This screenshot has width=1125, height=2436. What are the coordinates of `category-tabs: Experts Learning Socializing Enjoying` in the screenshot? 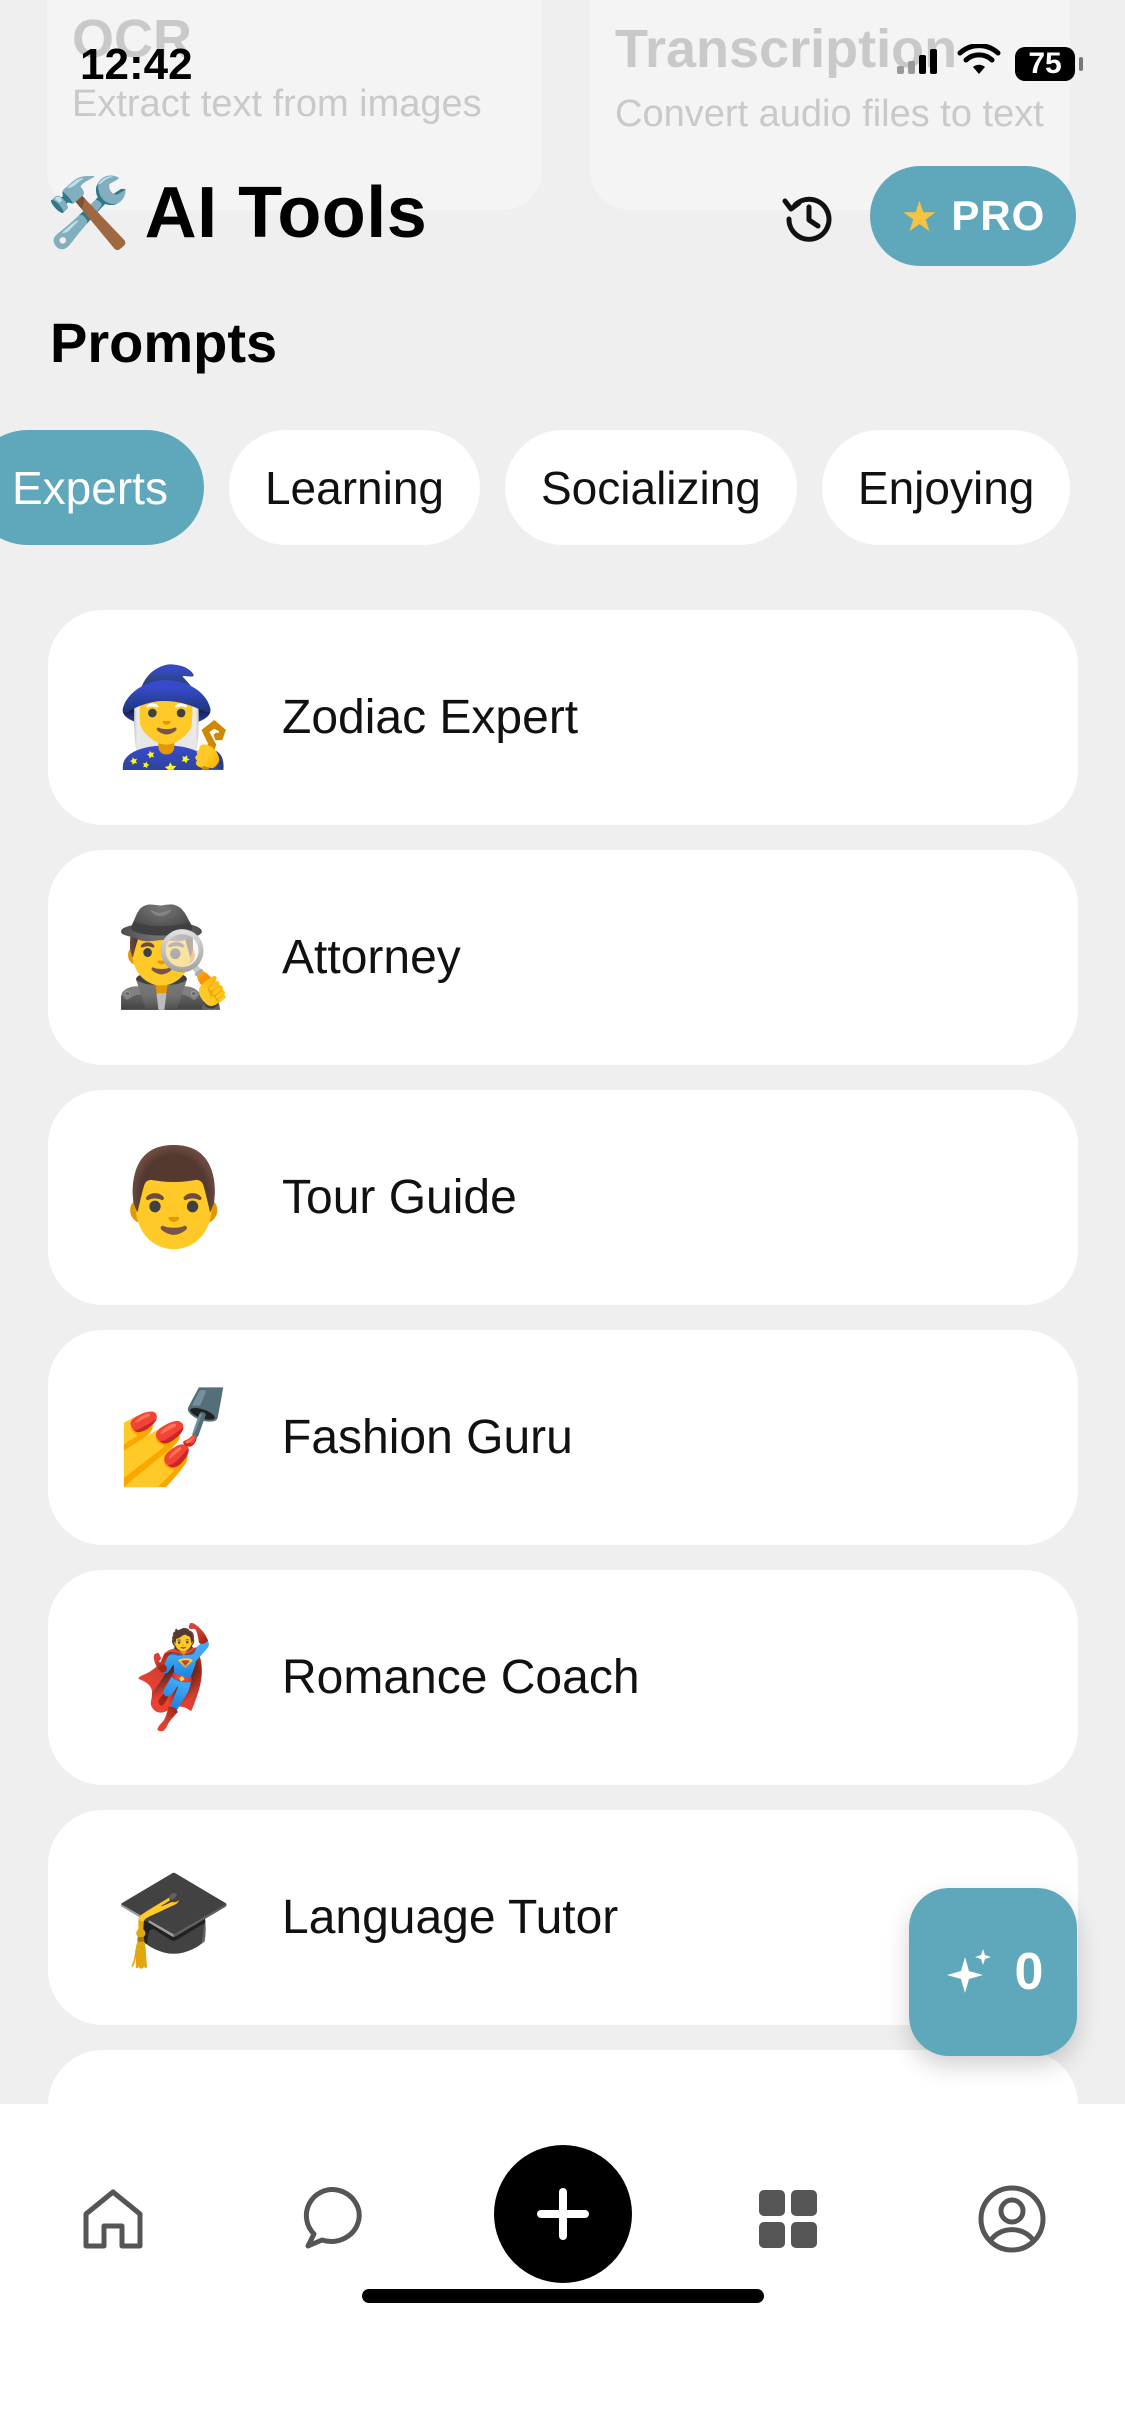 It's located at (535, 487).